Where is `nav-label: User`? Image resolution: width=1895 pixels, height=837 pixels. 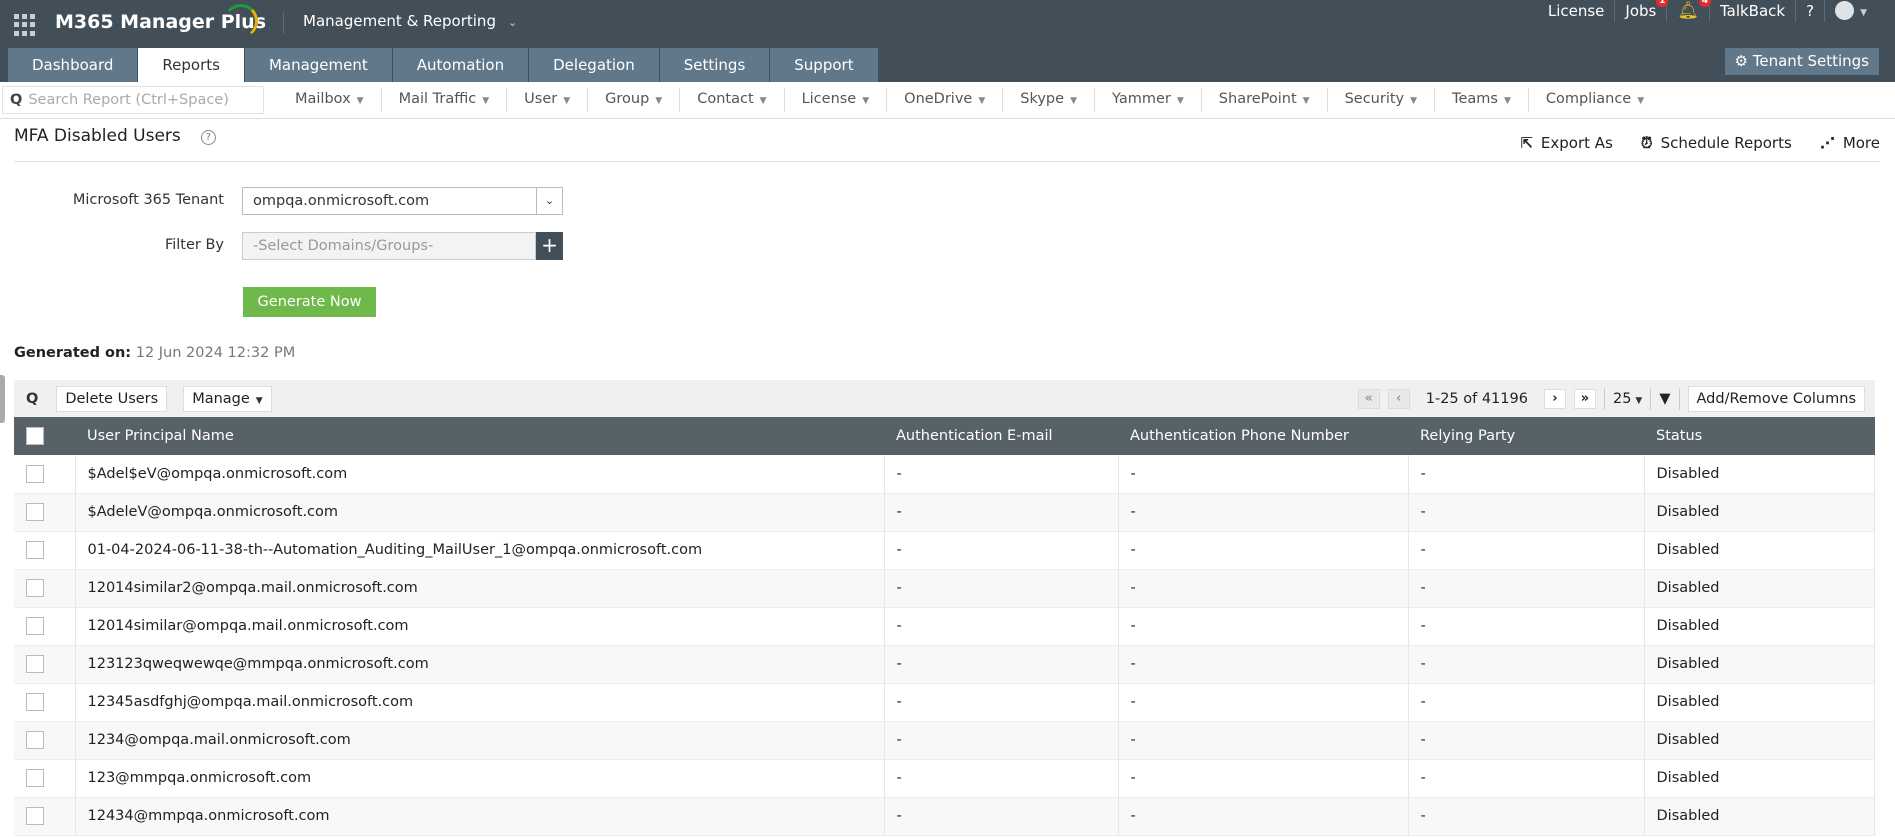 nav-label: User is located at coordinates (541, 99).